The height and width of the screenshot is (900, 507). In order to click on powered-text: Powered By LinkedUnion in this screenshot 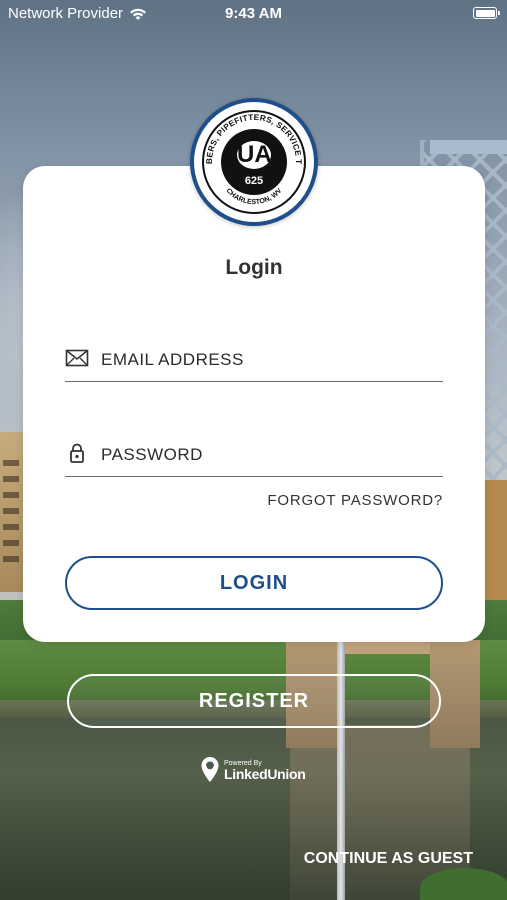, I will do `click(265, 771)`.